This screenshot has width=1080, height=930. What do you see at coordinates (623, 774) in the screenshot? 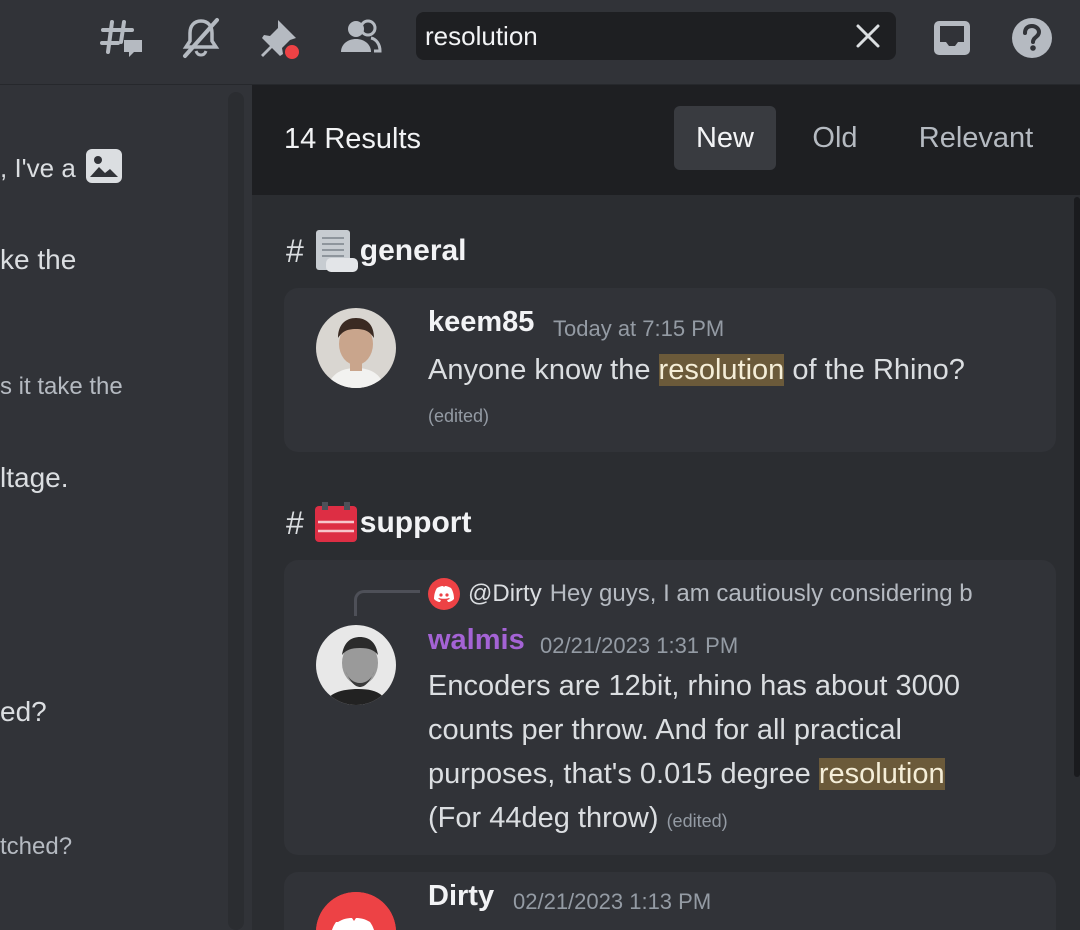
I see `message-text-part: purposes, that's 0.015 degree` at bounding box center [623, 774].